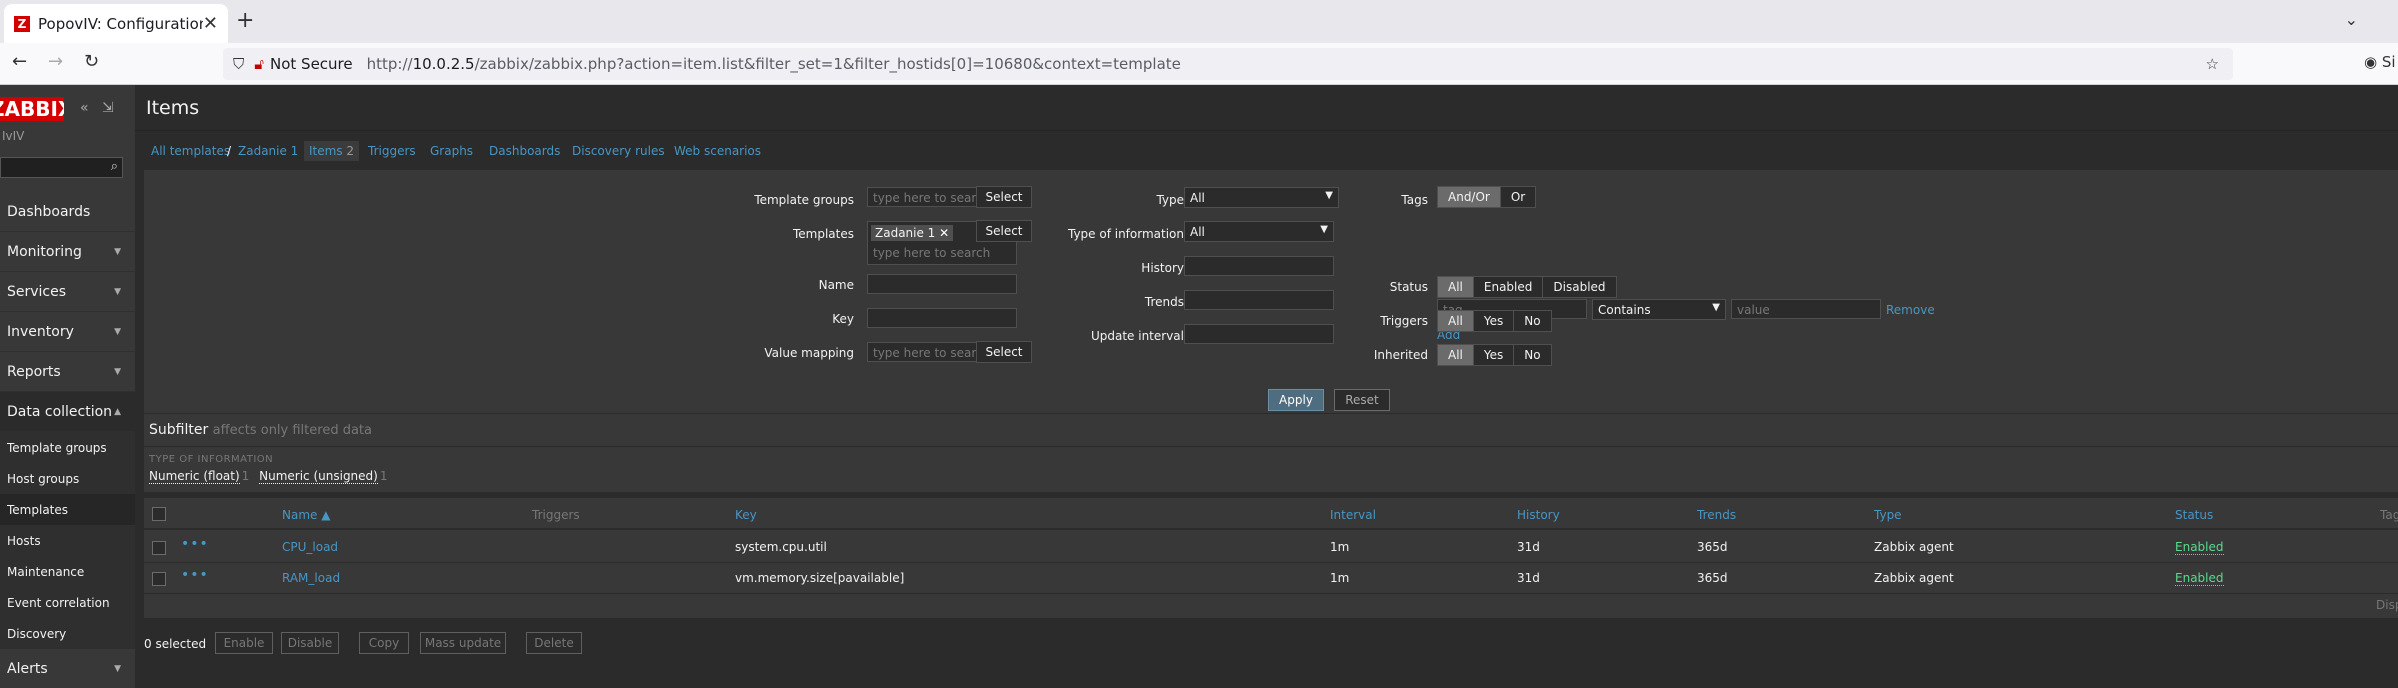  I want to click on sidebar-search-input: ⌕, so click(61, 167).